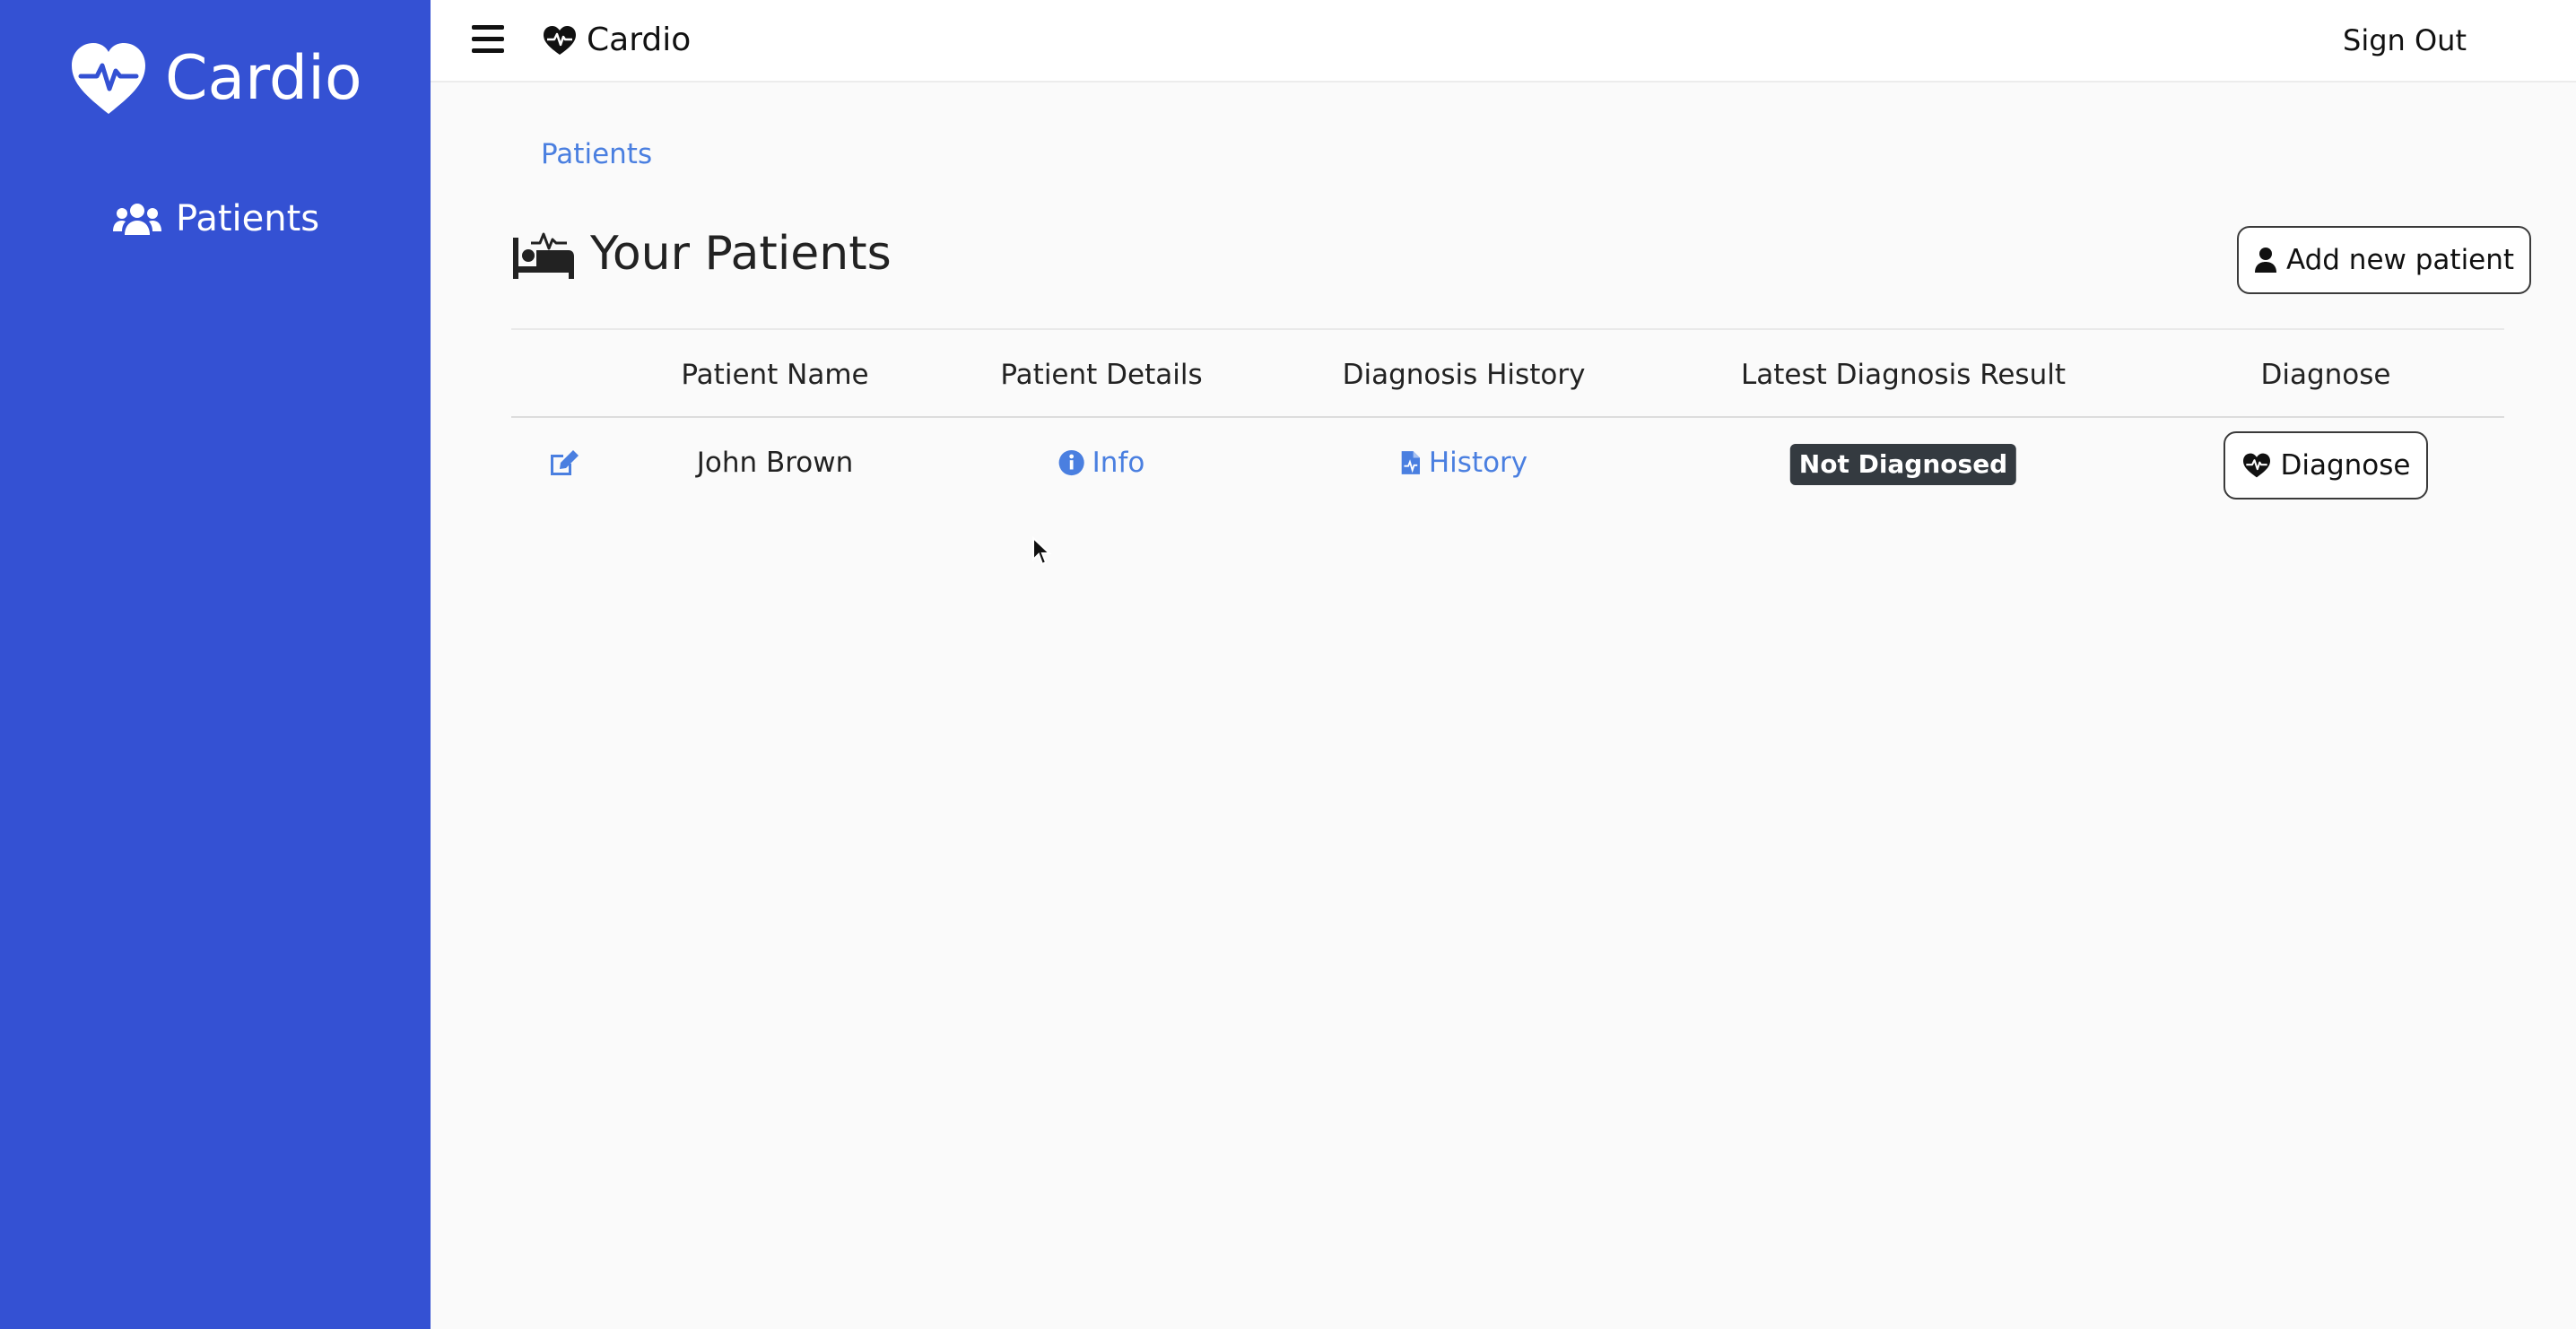 This screenshot has height=1329, width=2576. I want to click on column-header-diagnosis-history: Diagnosis History, so click(1464, 375).